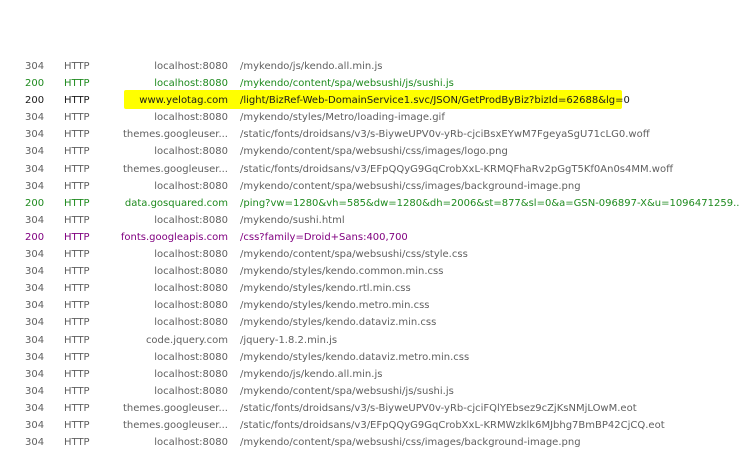  I want to click on table-row: 304 HTTP localhost:8080/mykendo/sushi.html, so click(373, 220).